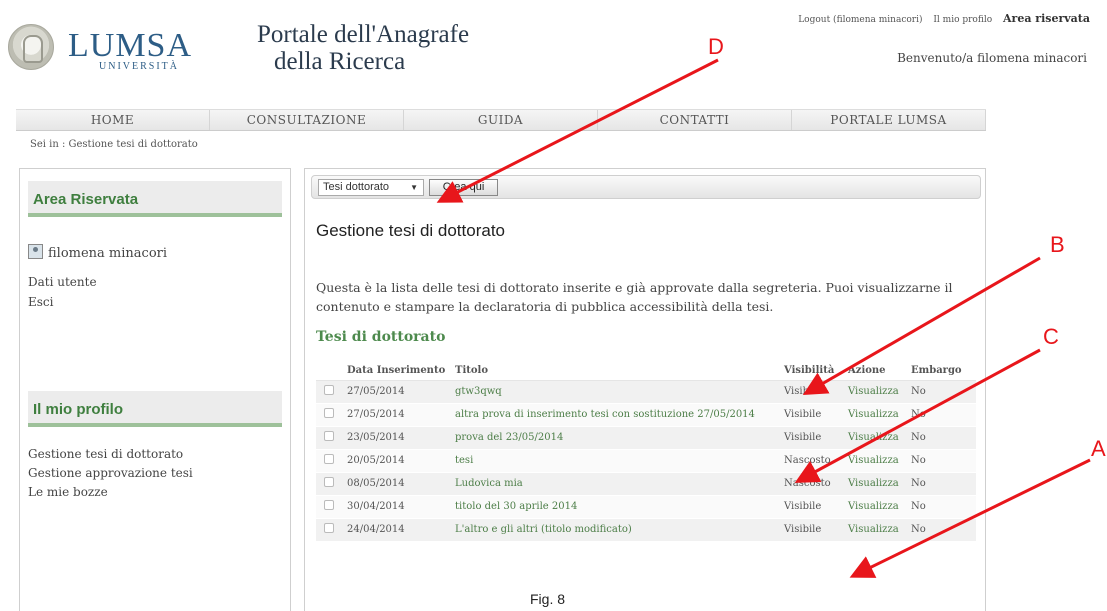 The height and width of the screenshot is (611, 1107). I want to click on nav-contatti: CONTATTI, so click(695, 120).